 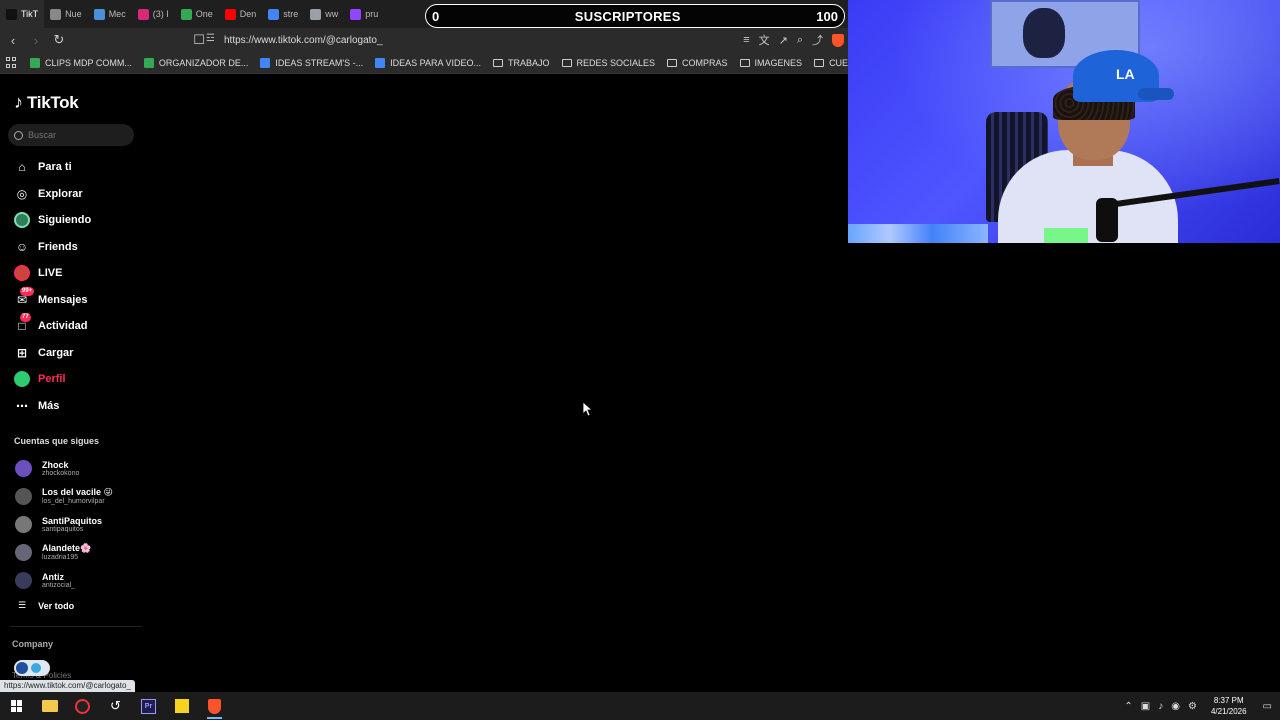 I want to click on taskbar-obs, so click(x=82, y=706).